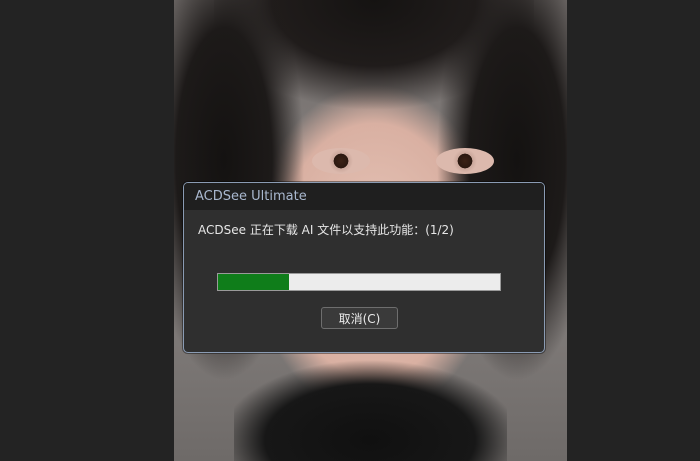 The height and width of the screenshot is (461, 700). Describe the element at coordinates (465, 161) in the screenshot. I see `photo-eye-right` at that location.